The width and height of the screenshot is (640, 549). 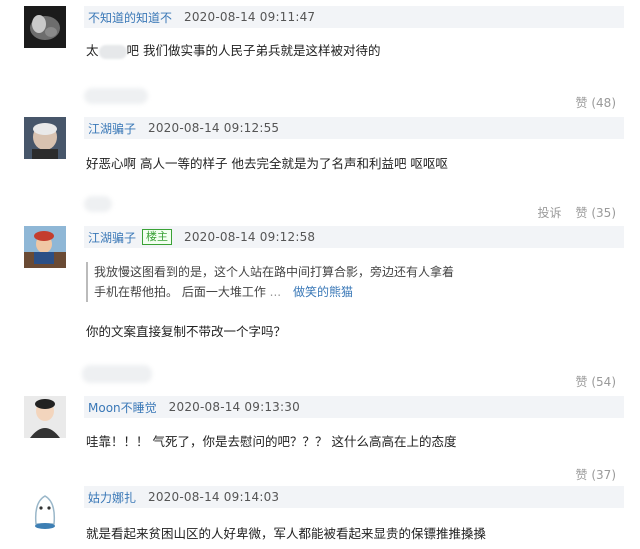 I want to click on comment-header: 姑力娜扎 2020-08-14 09:14:03, so click(x=354, y=497).